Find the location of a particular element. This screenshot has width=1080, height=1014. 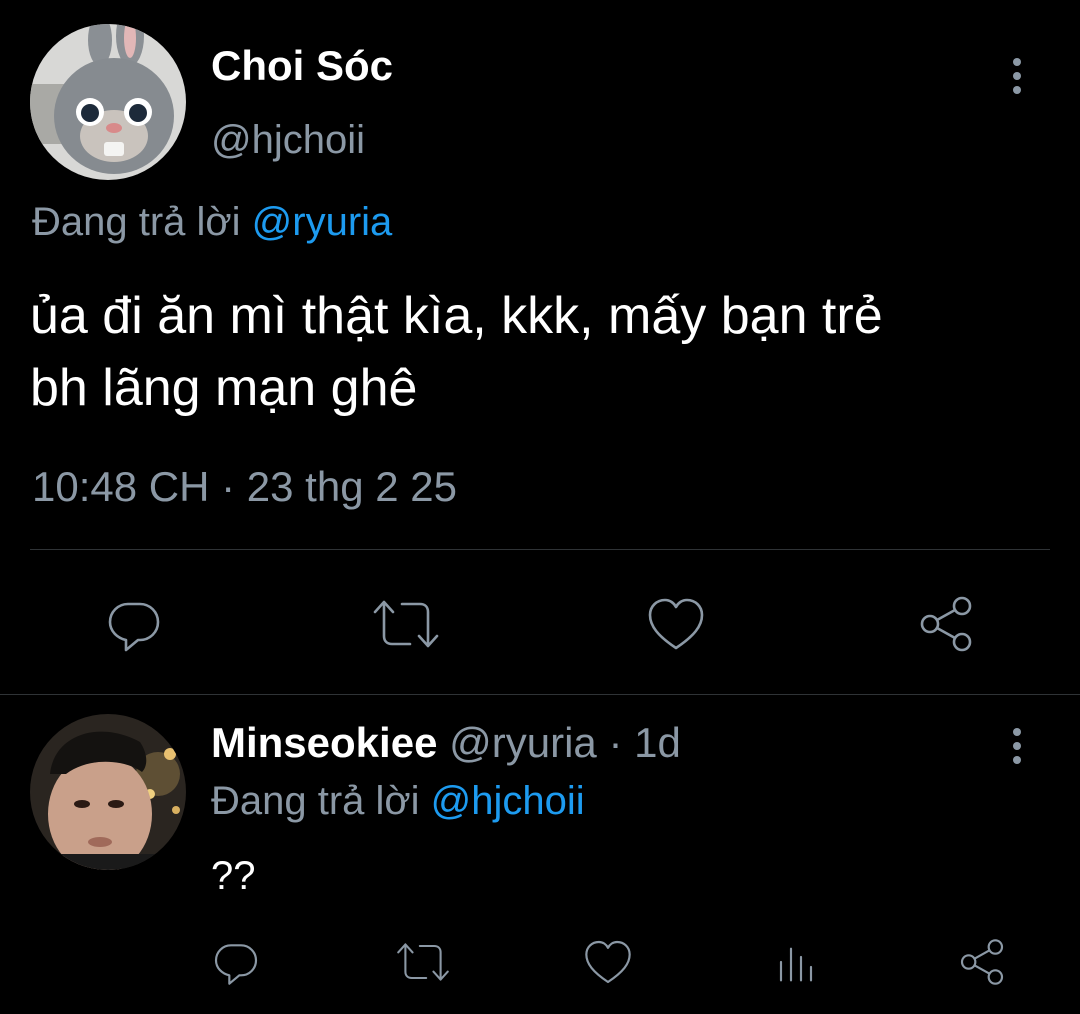

bunny-mascot-avatar-icon is located at coordinates (108, 102).